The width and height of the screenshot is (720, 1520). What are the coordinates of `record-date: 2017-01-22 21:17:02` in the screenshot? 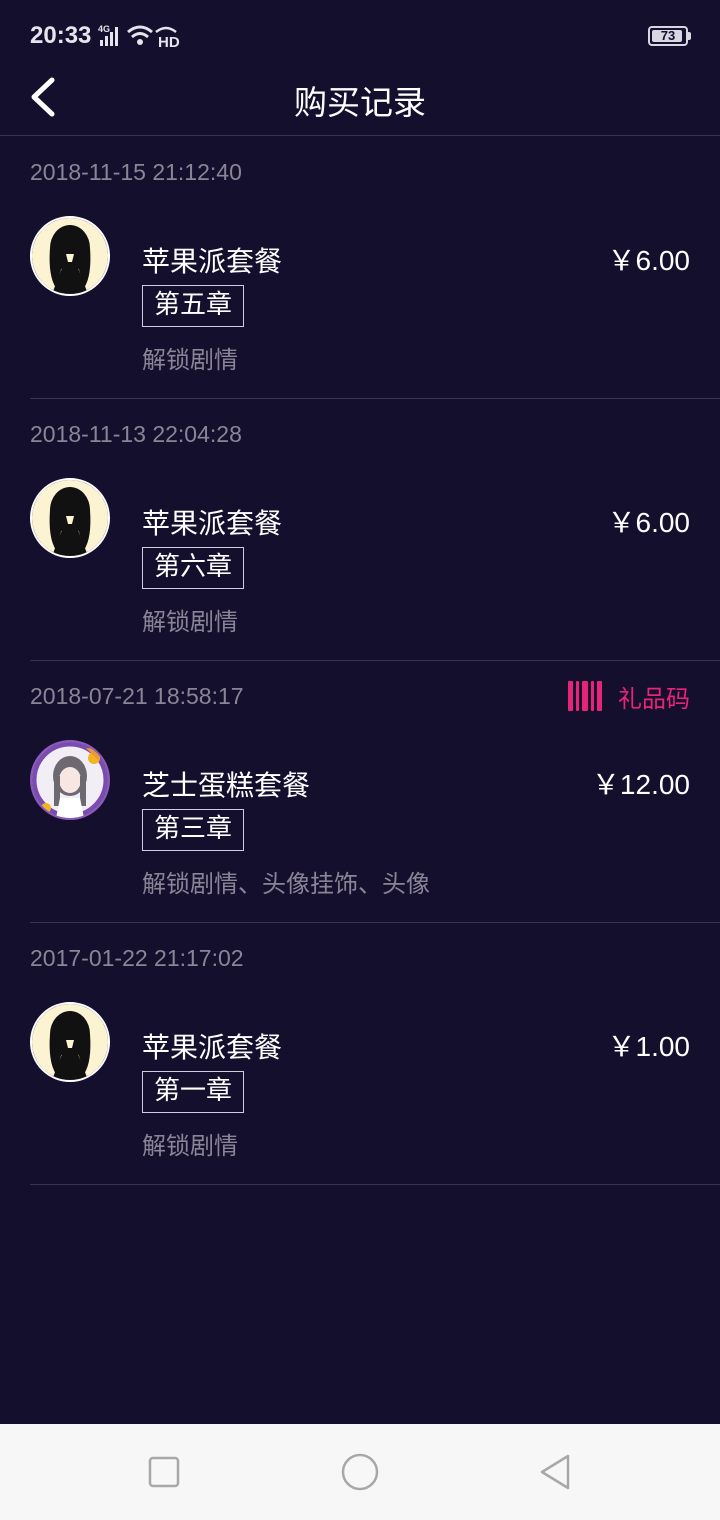 It's located at (137, 958).